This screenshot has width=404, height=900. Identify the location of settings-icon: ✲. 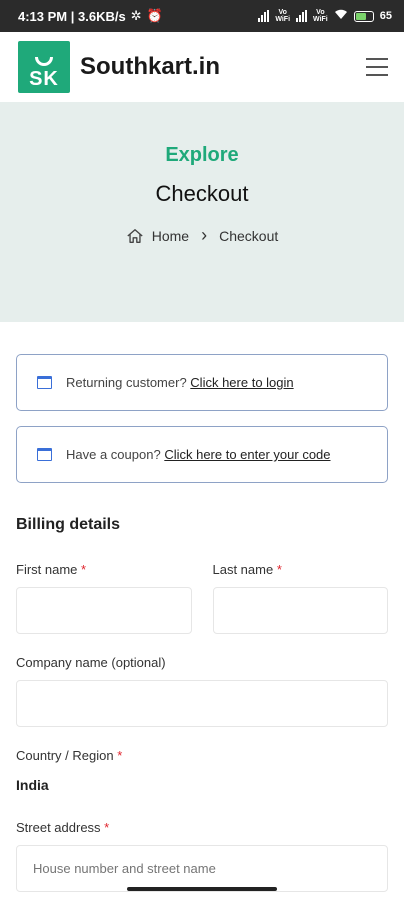
(136, 15).